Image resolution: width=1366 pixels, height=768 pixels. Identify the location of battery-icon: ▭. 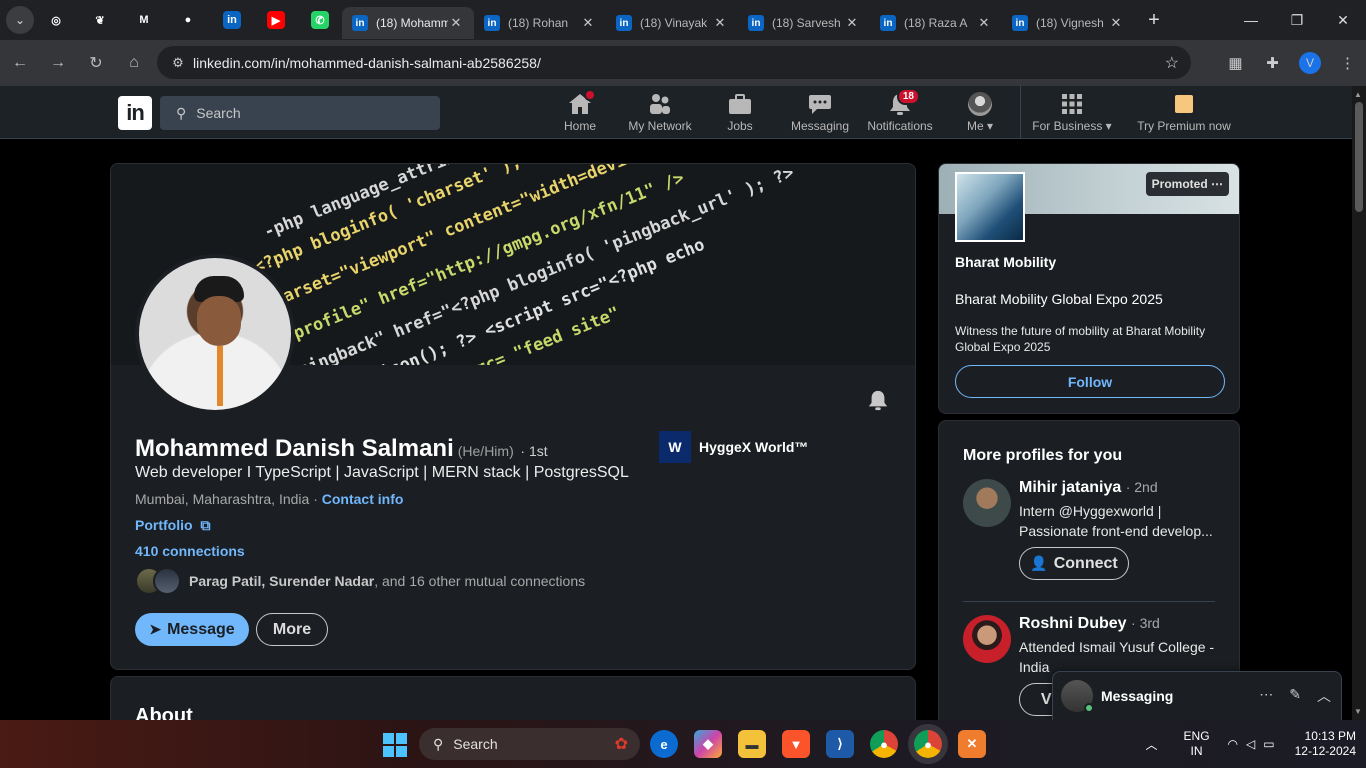
(1268, 744).